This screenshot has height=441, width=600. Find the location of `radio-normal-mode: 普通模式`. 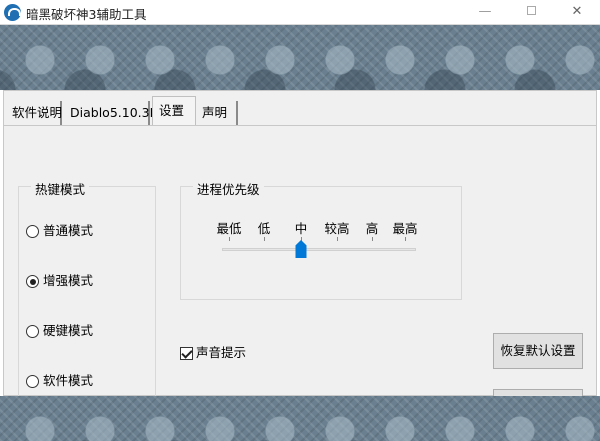

radio-normal-mode: 普通模式 is located at coordinates (59, 232).